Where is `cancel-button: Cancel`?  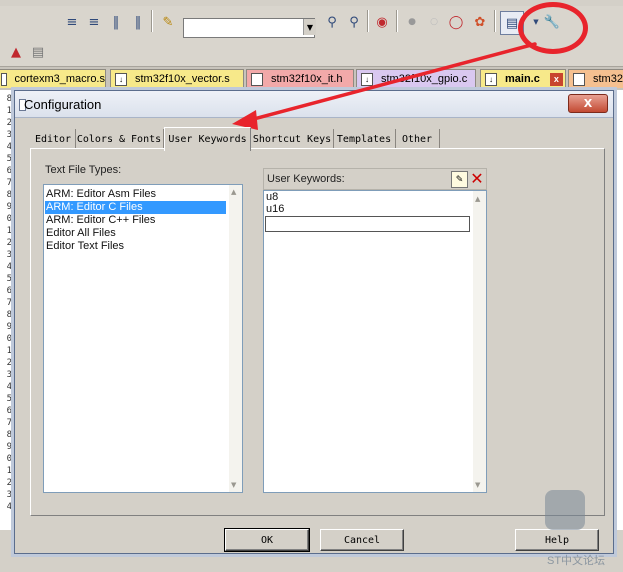 cancel-button: Cancel is located at coordinates (362, 540).